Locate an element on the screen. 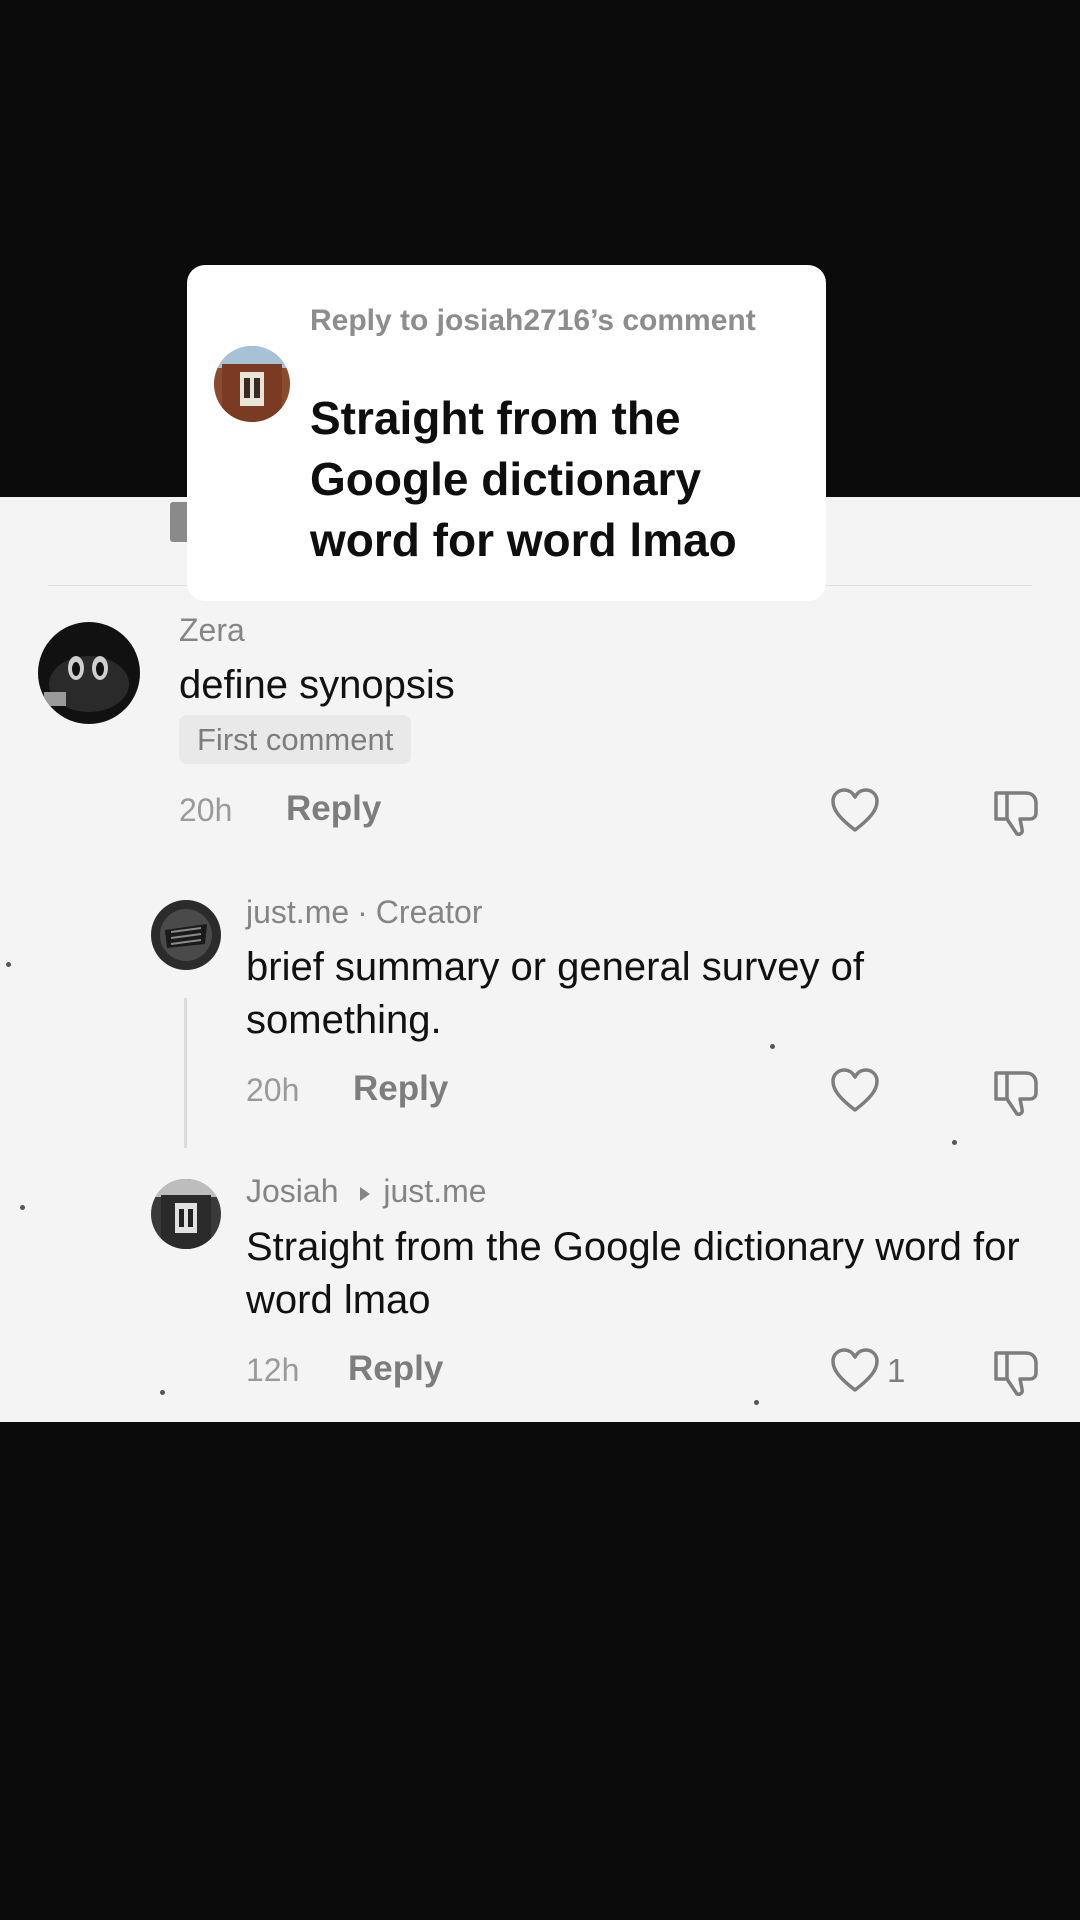  reply-to-label: Reply to josiah2716’s comment is located at coordinates (533, 320).